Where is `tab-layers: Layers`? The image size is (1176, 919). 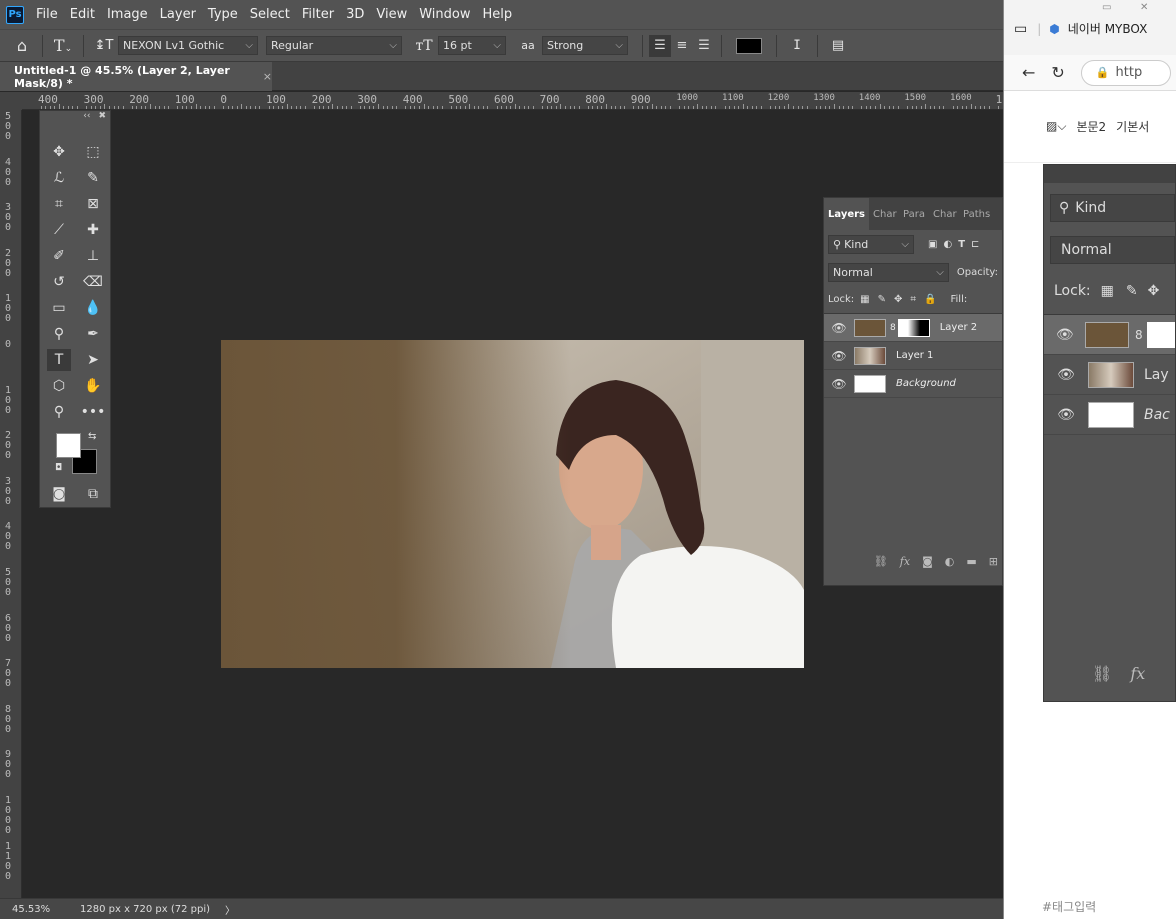 tab-layers: Layers is located at coordinates (846, 214).